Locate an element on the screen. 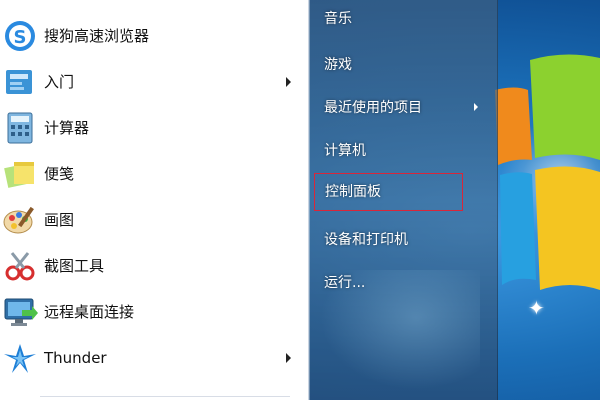 The width and height of the screenshot is (600, 400). program-item-label: 画图 is located at coordinates (59, 220).